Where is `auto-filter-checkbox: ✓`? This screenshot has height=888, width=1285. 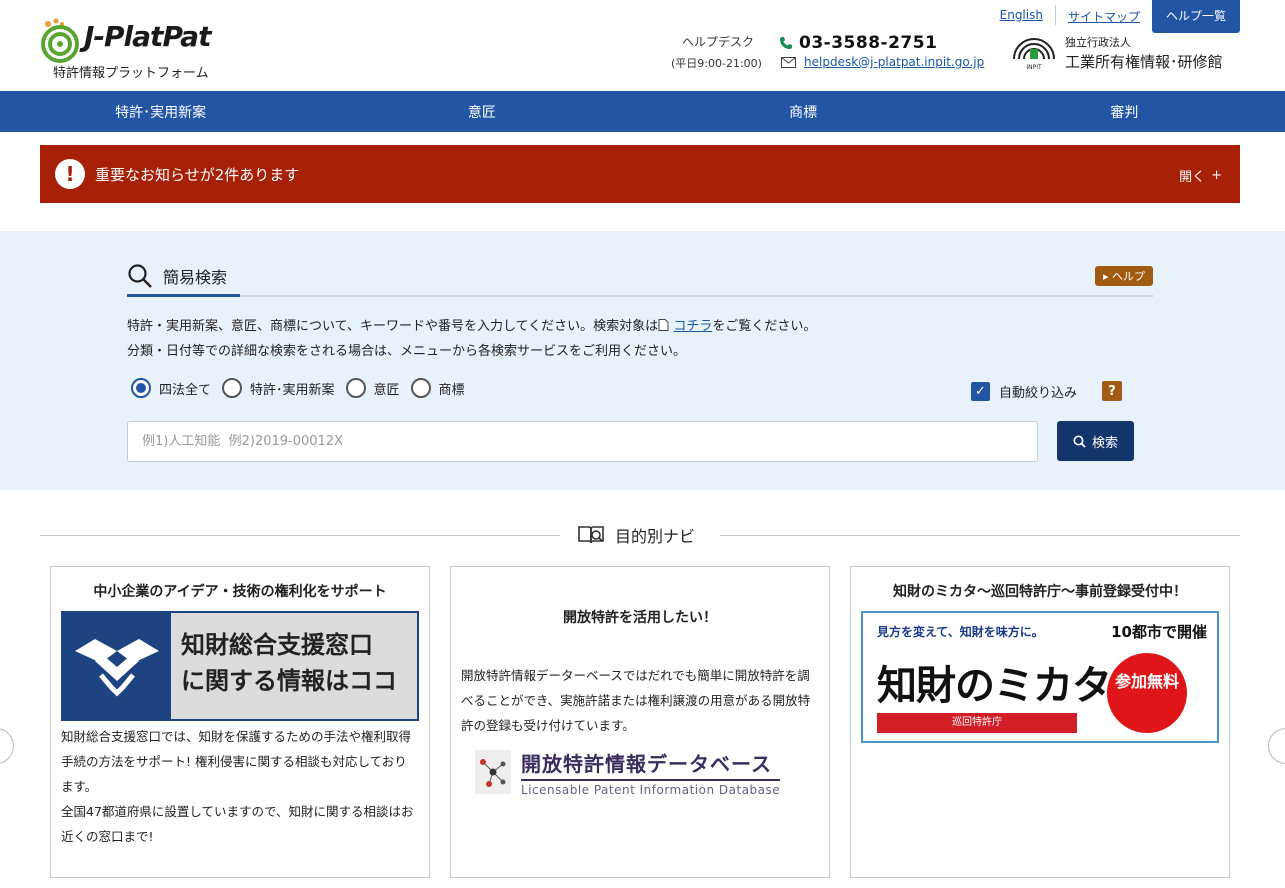 auto-filter-checkbox: ✓ is located at coordinates (980, 391).